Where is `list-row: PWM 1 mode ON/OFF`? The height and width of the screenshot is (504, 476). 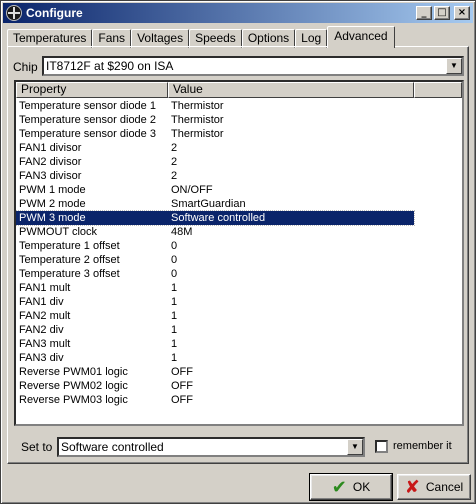
list-row: PWM 1 mode ON/OFF is located at coordinates (215, 190).